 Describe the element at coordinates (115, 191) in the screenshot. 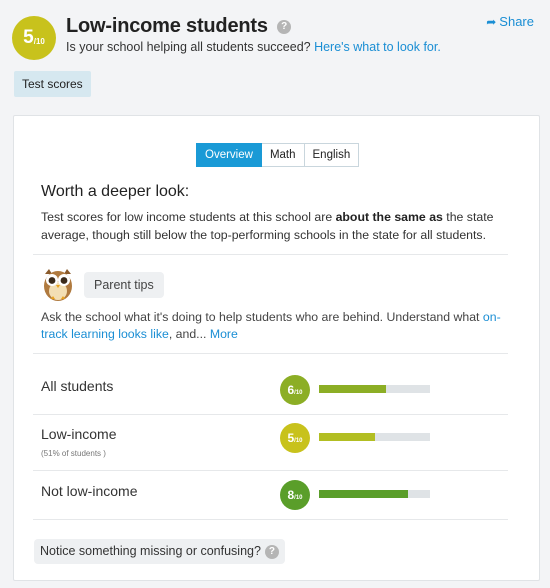

I see `summary-heading: Worth a deeper look:` at that location.